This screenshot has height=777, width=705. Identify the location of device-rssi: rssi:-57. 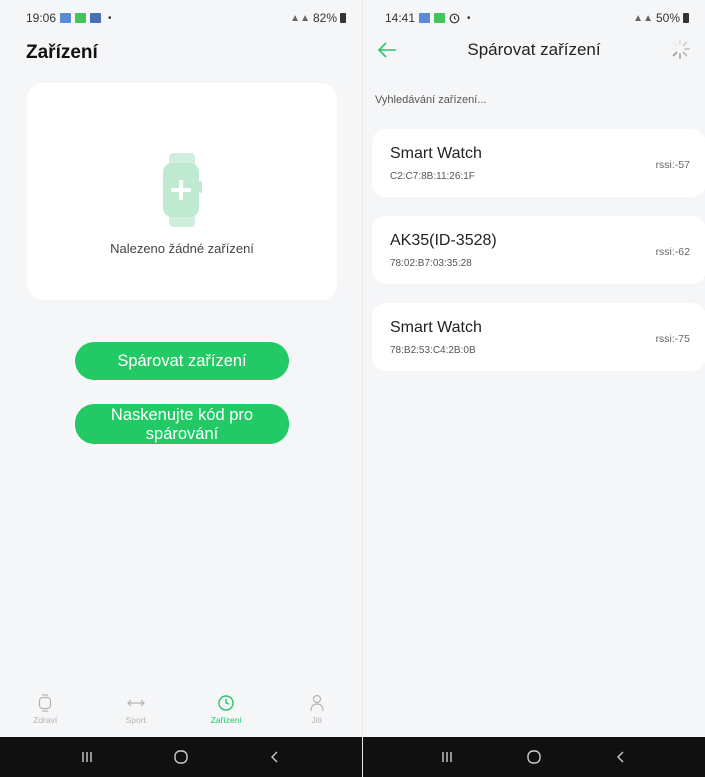
(672, 165).